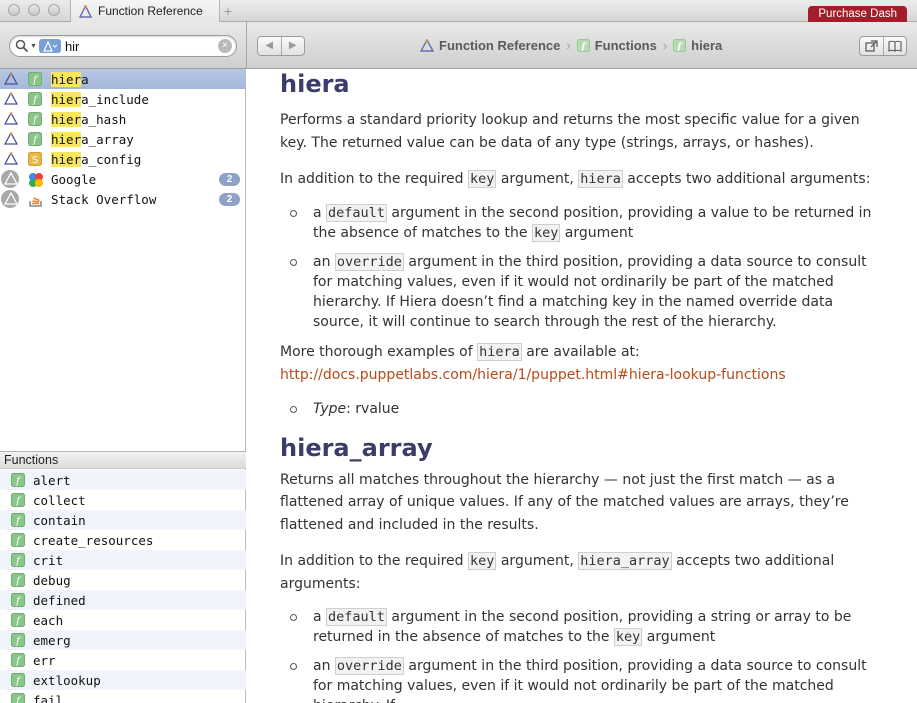  Describe the element at coordinates (292, 46) in the screenshot. I see `forward-button: ▶` at that location.